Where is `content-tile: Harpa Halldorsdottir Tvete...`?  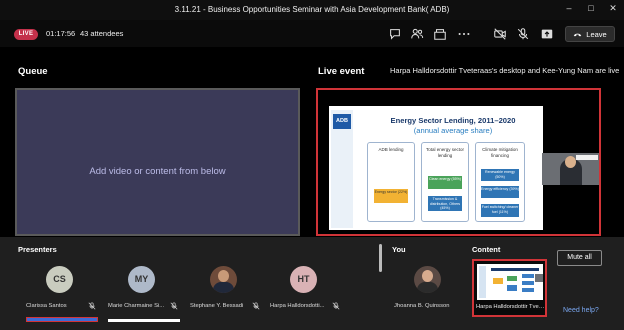
content-tile: Harpa Halldorsdottir Tvete... is located at coordinates (509, 288).